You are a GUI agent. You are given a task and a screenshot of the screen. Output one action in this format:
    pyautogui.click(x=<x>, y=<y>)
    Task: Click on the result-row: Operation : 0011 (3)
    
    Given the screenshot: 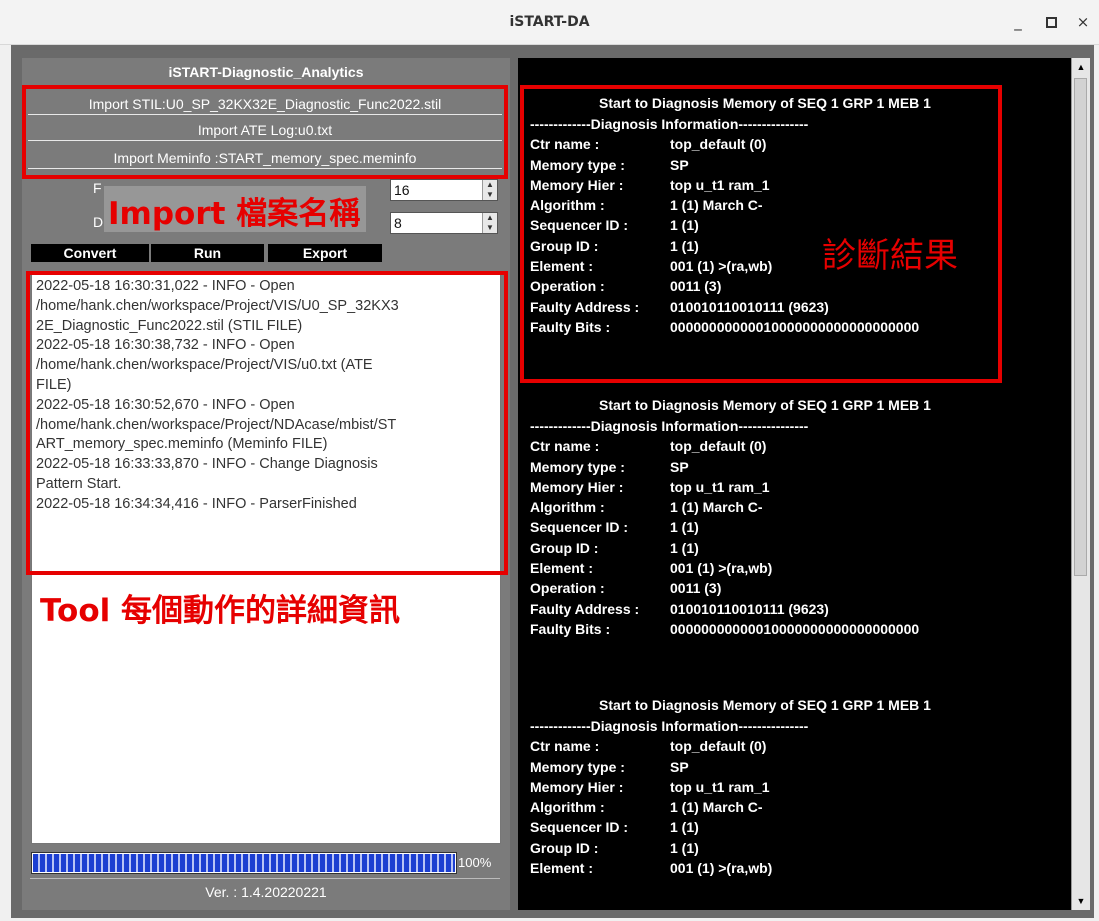 What is the action you would take?
    pyautogui.click(x=765, y=588)
    